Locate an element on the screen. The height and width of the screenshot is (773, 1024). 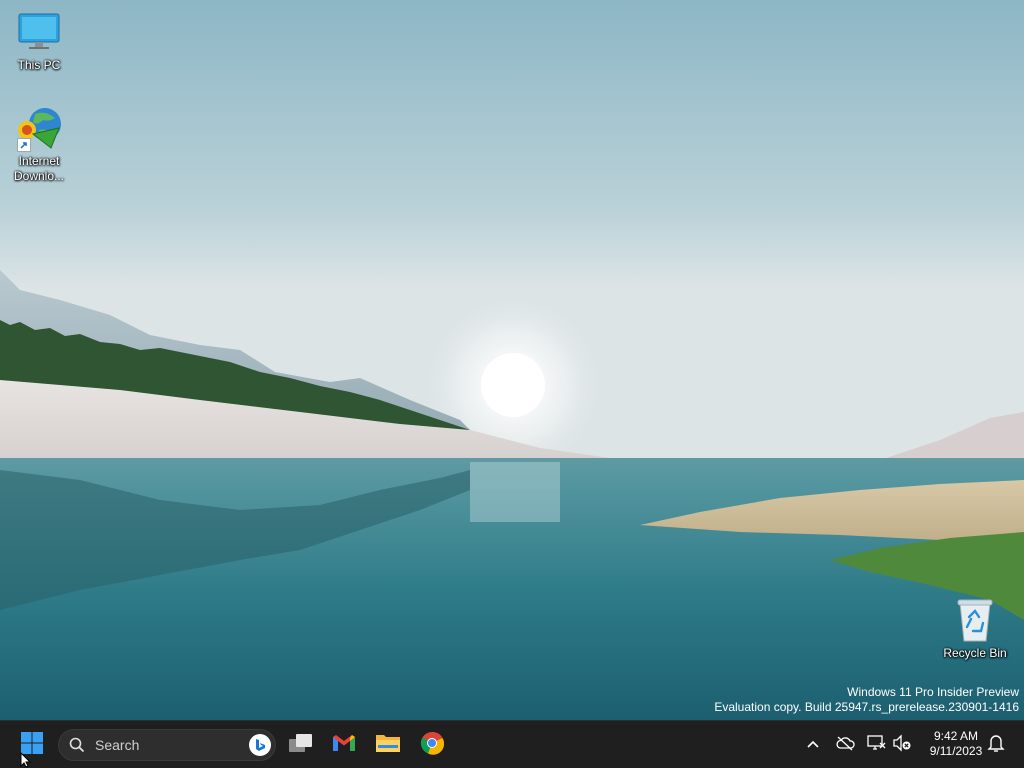
desktop-icon-recycle-bin: Recycle Bin is located at coordinates (975, 628).